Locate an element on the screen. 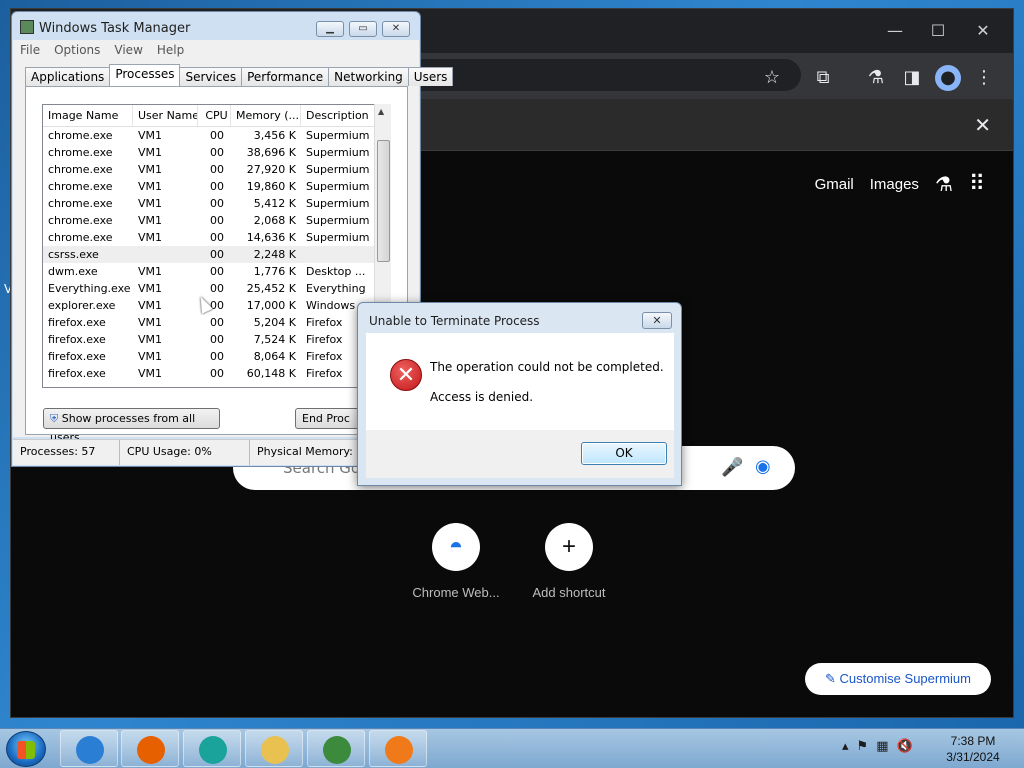 The height and width of the screenshot is (768, 1024). tab-networking: Networking is located at coordinates (368, 76).